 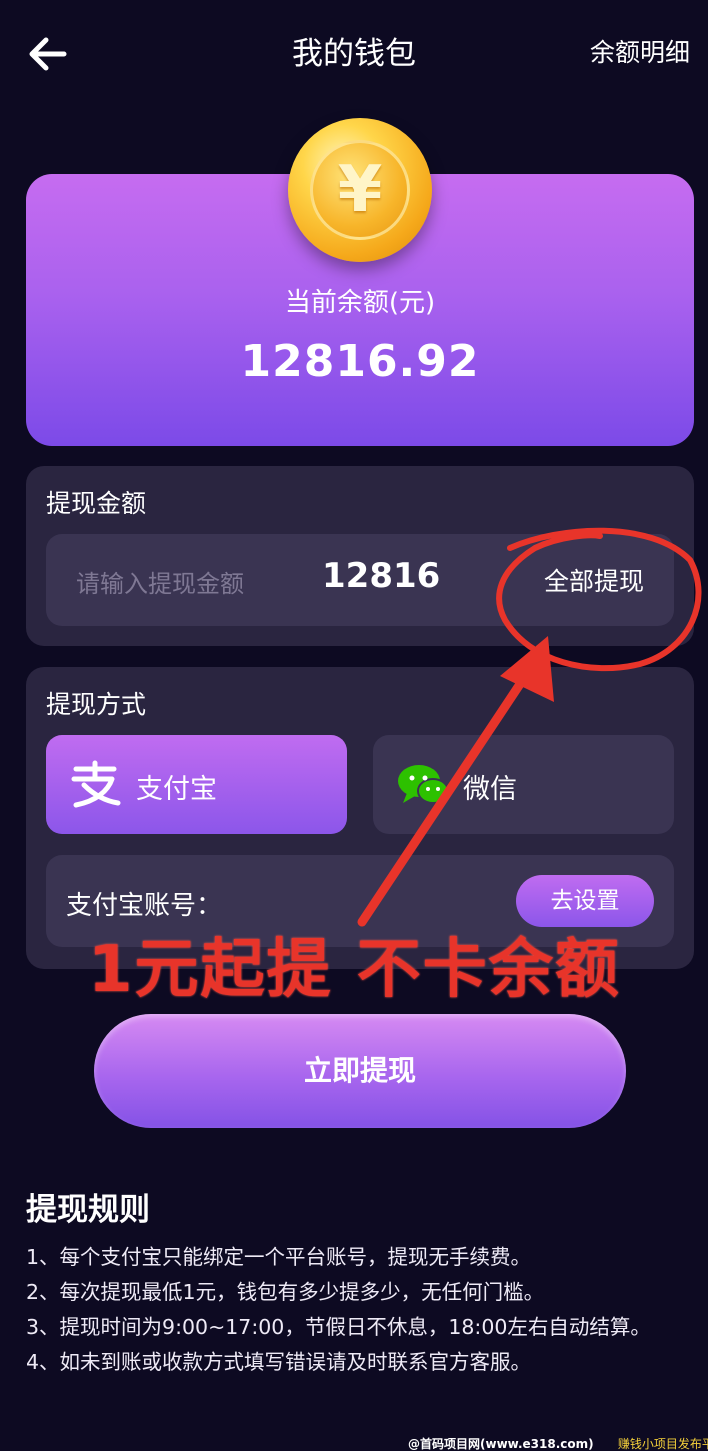 What do you see at coordinates (96, 784) in the screenshot?
I see `alipay-icon` at bounding box center [96, 784].